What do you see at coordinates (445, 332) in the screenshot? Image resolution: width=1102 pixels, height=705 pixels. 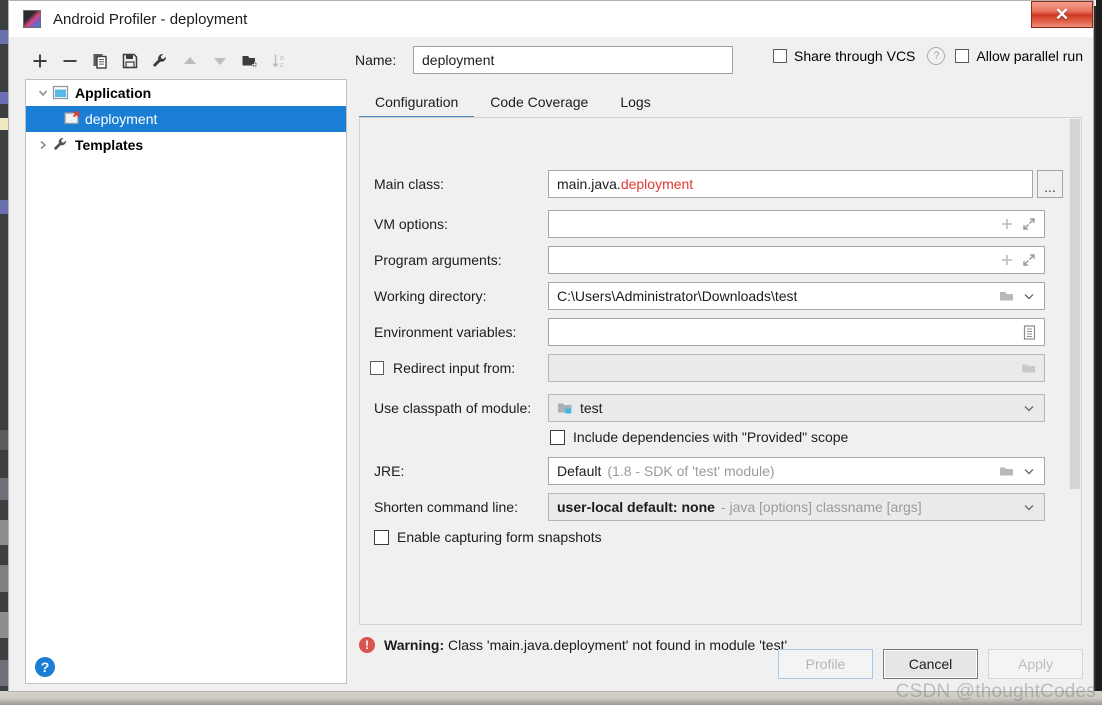 I see `environment-variables-label: Environment variables:` at bounding box center [445, 332].